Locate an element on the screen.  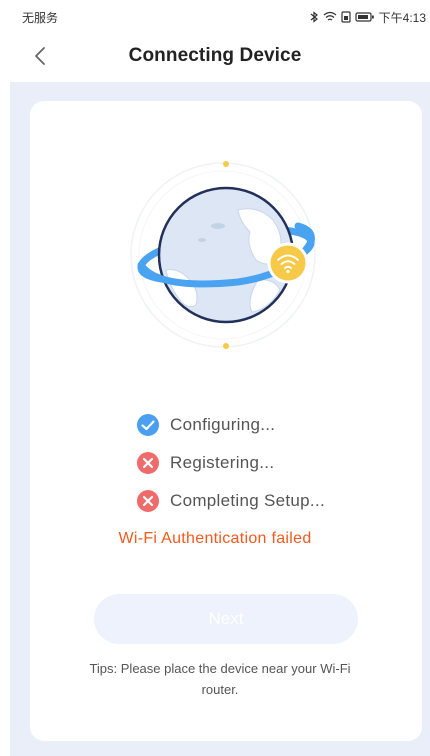
sim-icon is located at coordinates (346, 17).